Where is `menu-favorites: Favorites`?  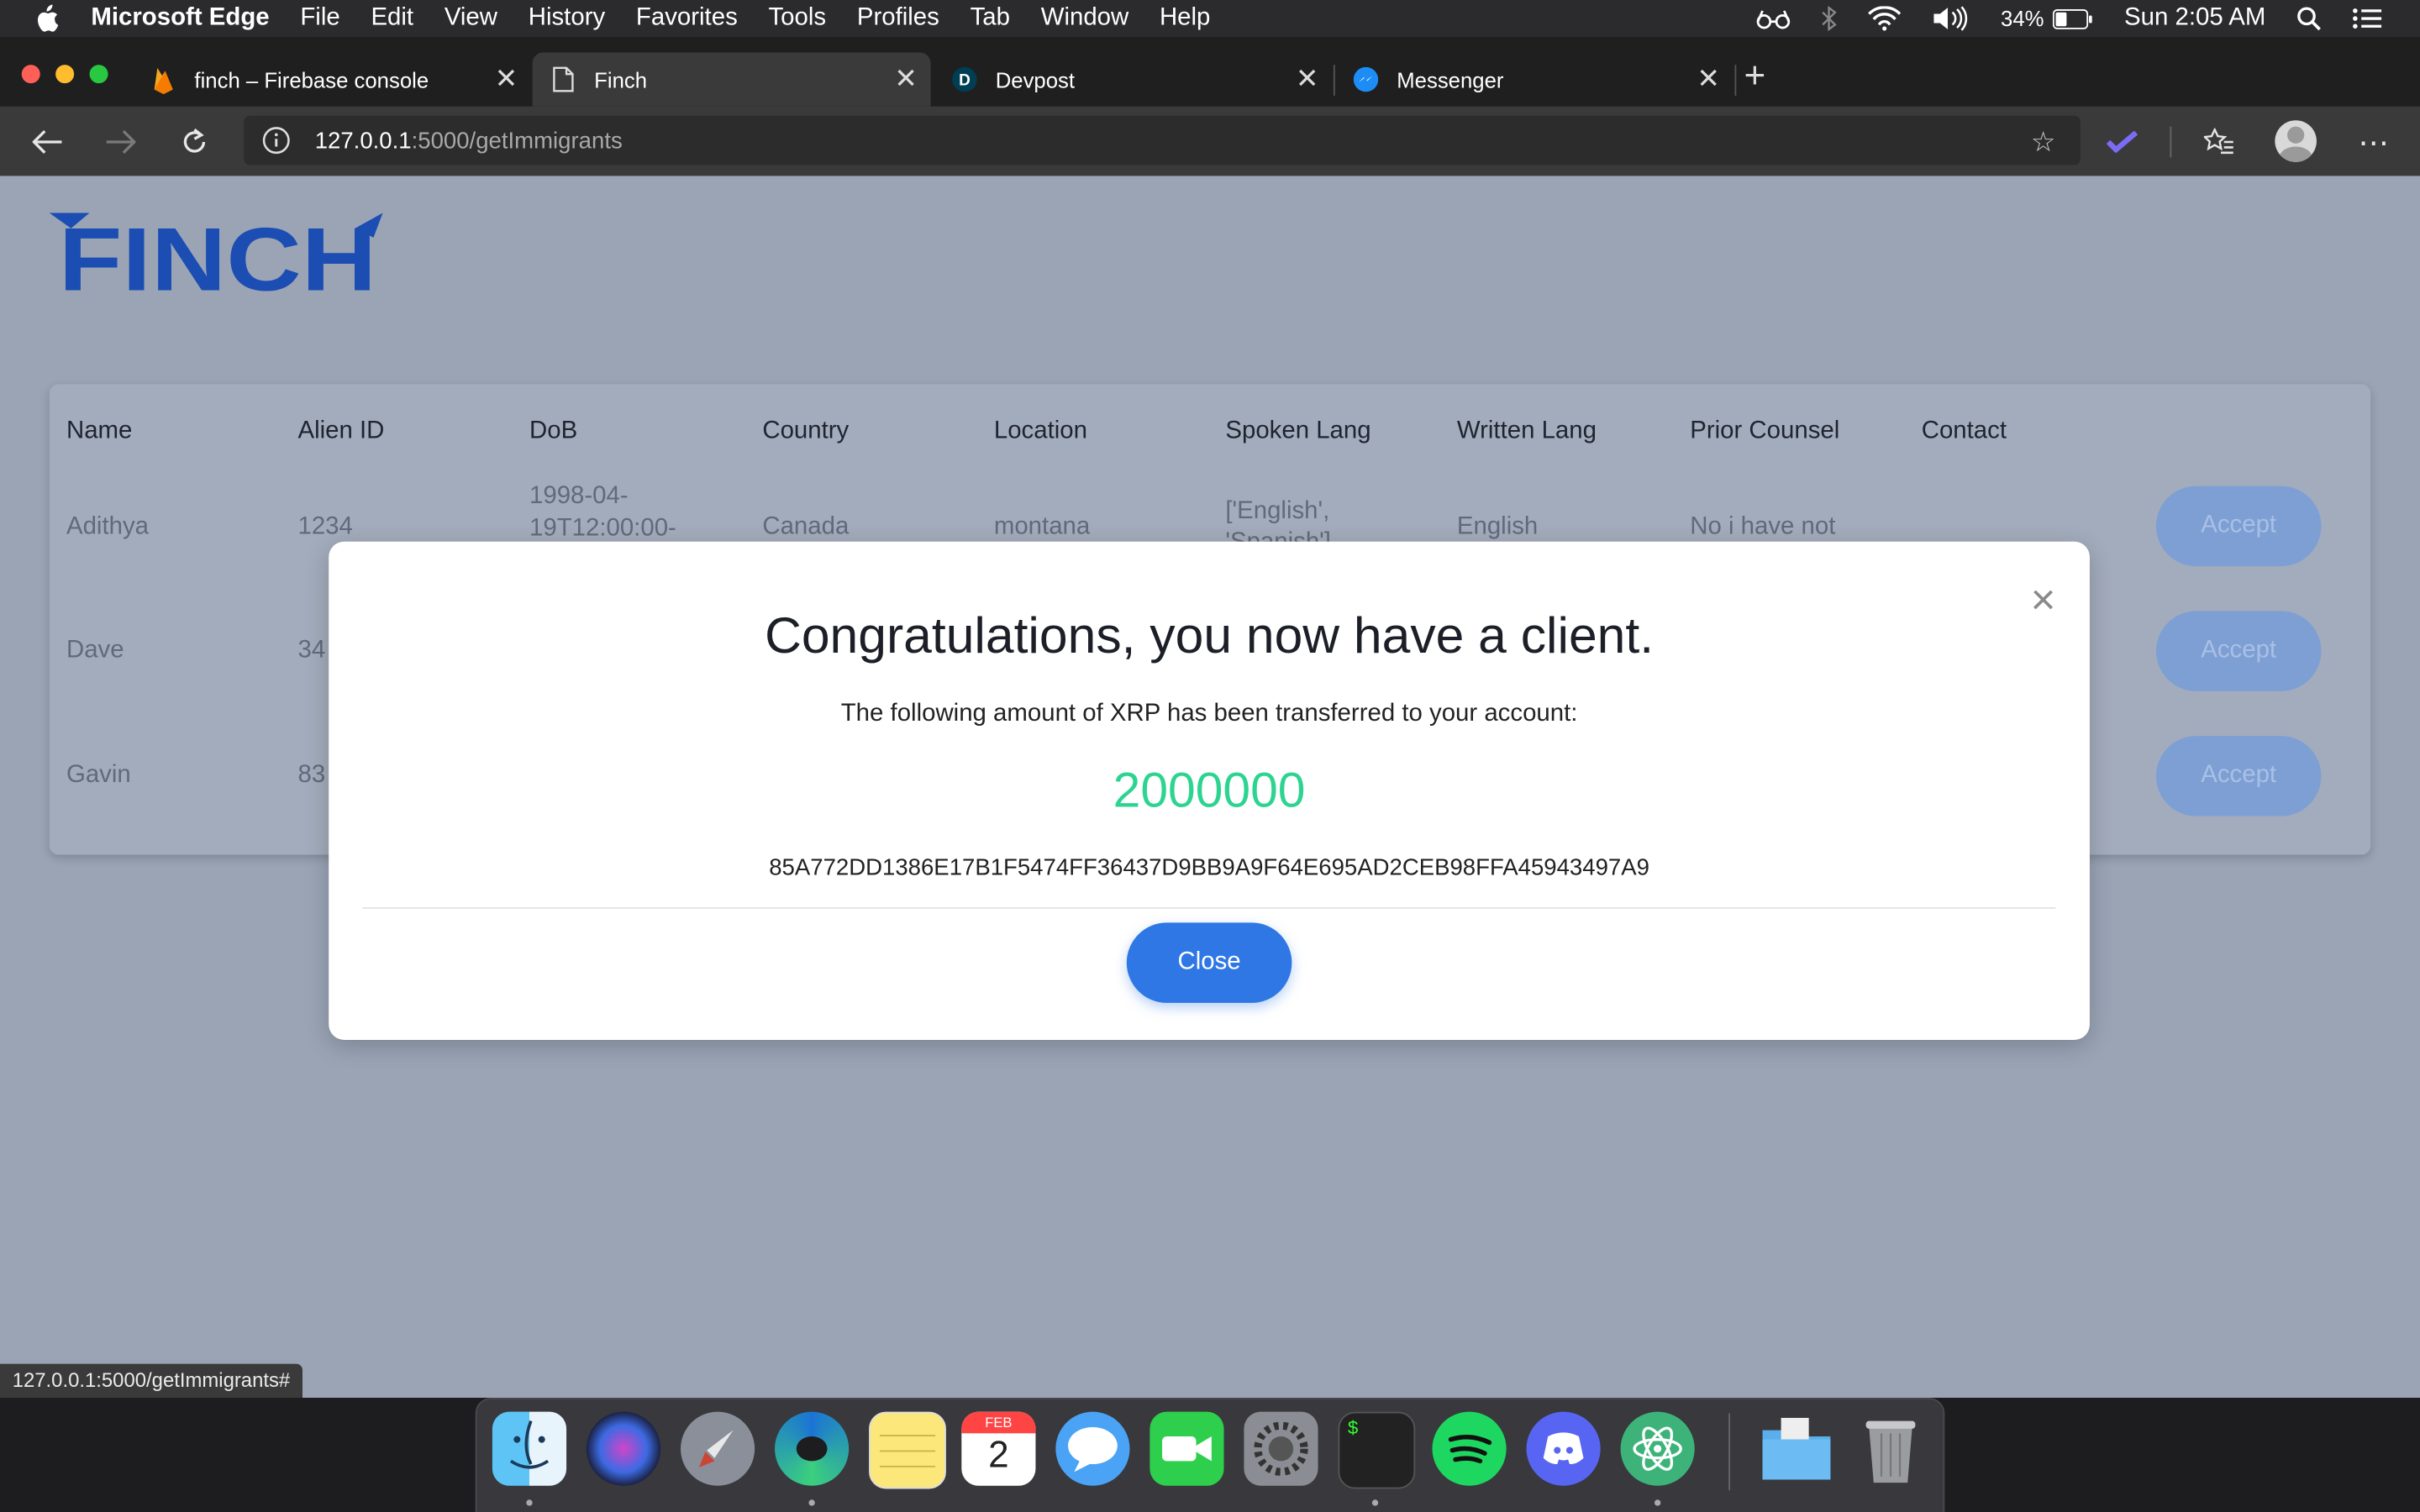 menu-favorites: Favorites is located at coordinates (687, 19).